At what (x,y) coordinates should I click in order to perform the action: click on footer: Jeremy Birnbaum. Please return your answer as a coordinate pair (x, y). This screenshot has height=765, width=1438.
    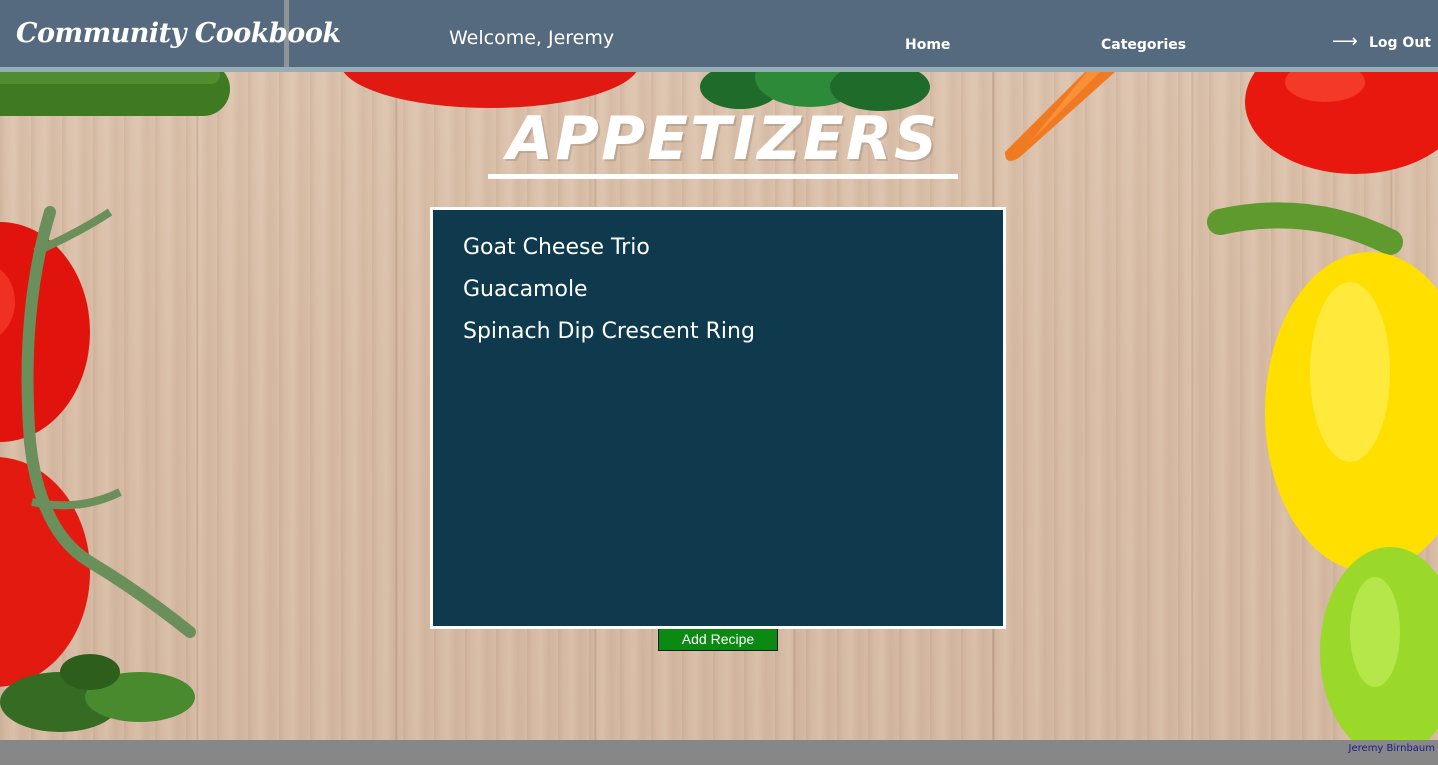
    Looking at the image, I should click on (719, 752).